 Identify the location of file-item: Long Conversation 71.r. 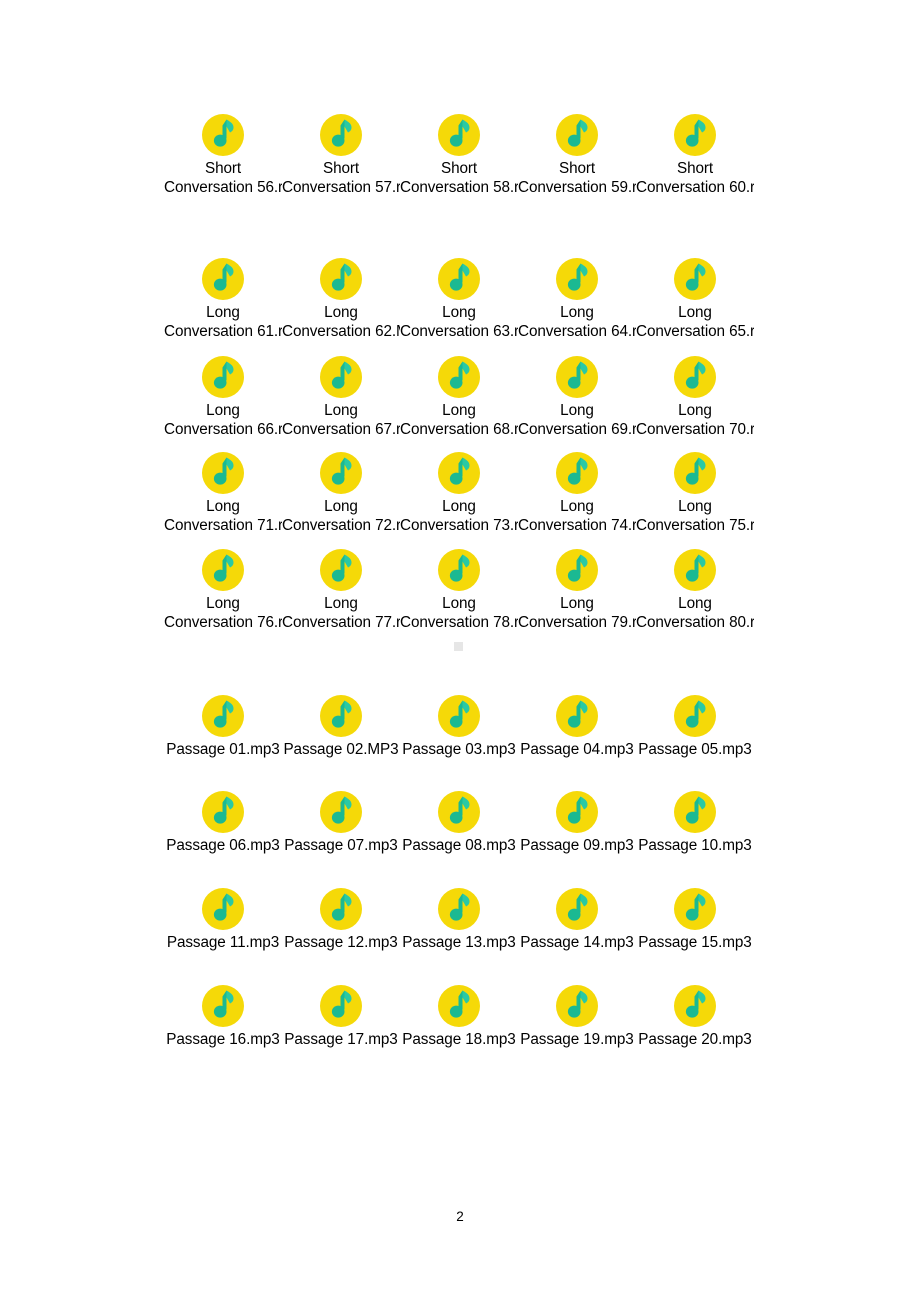
(223, 493).